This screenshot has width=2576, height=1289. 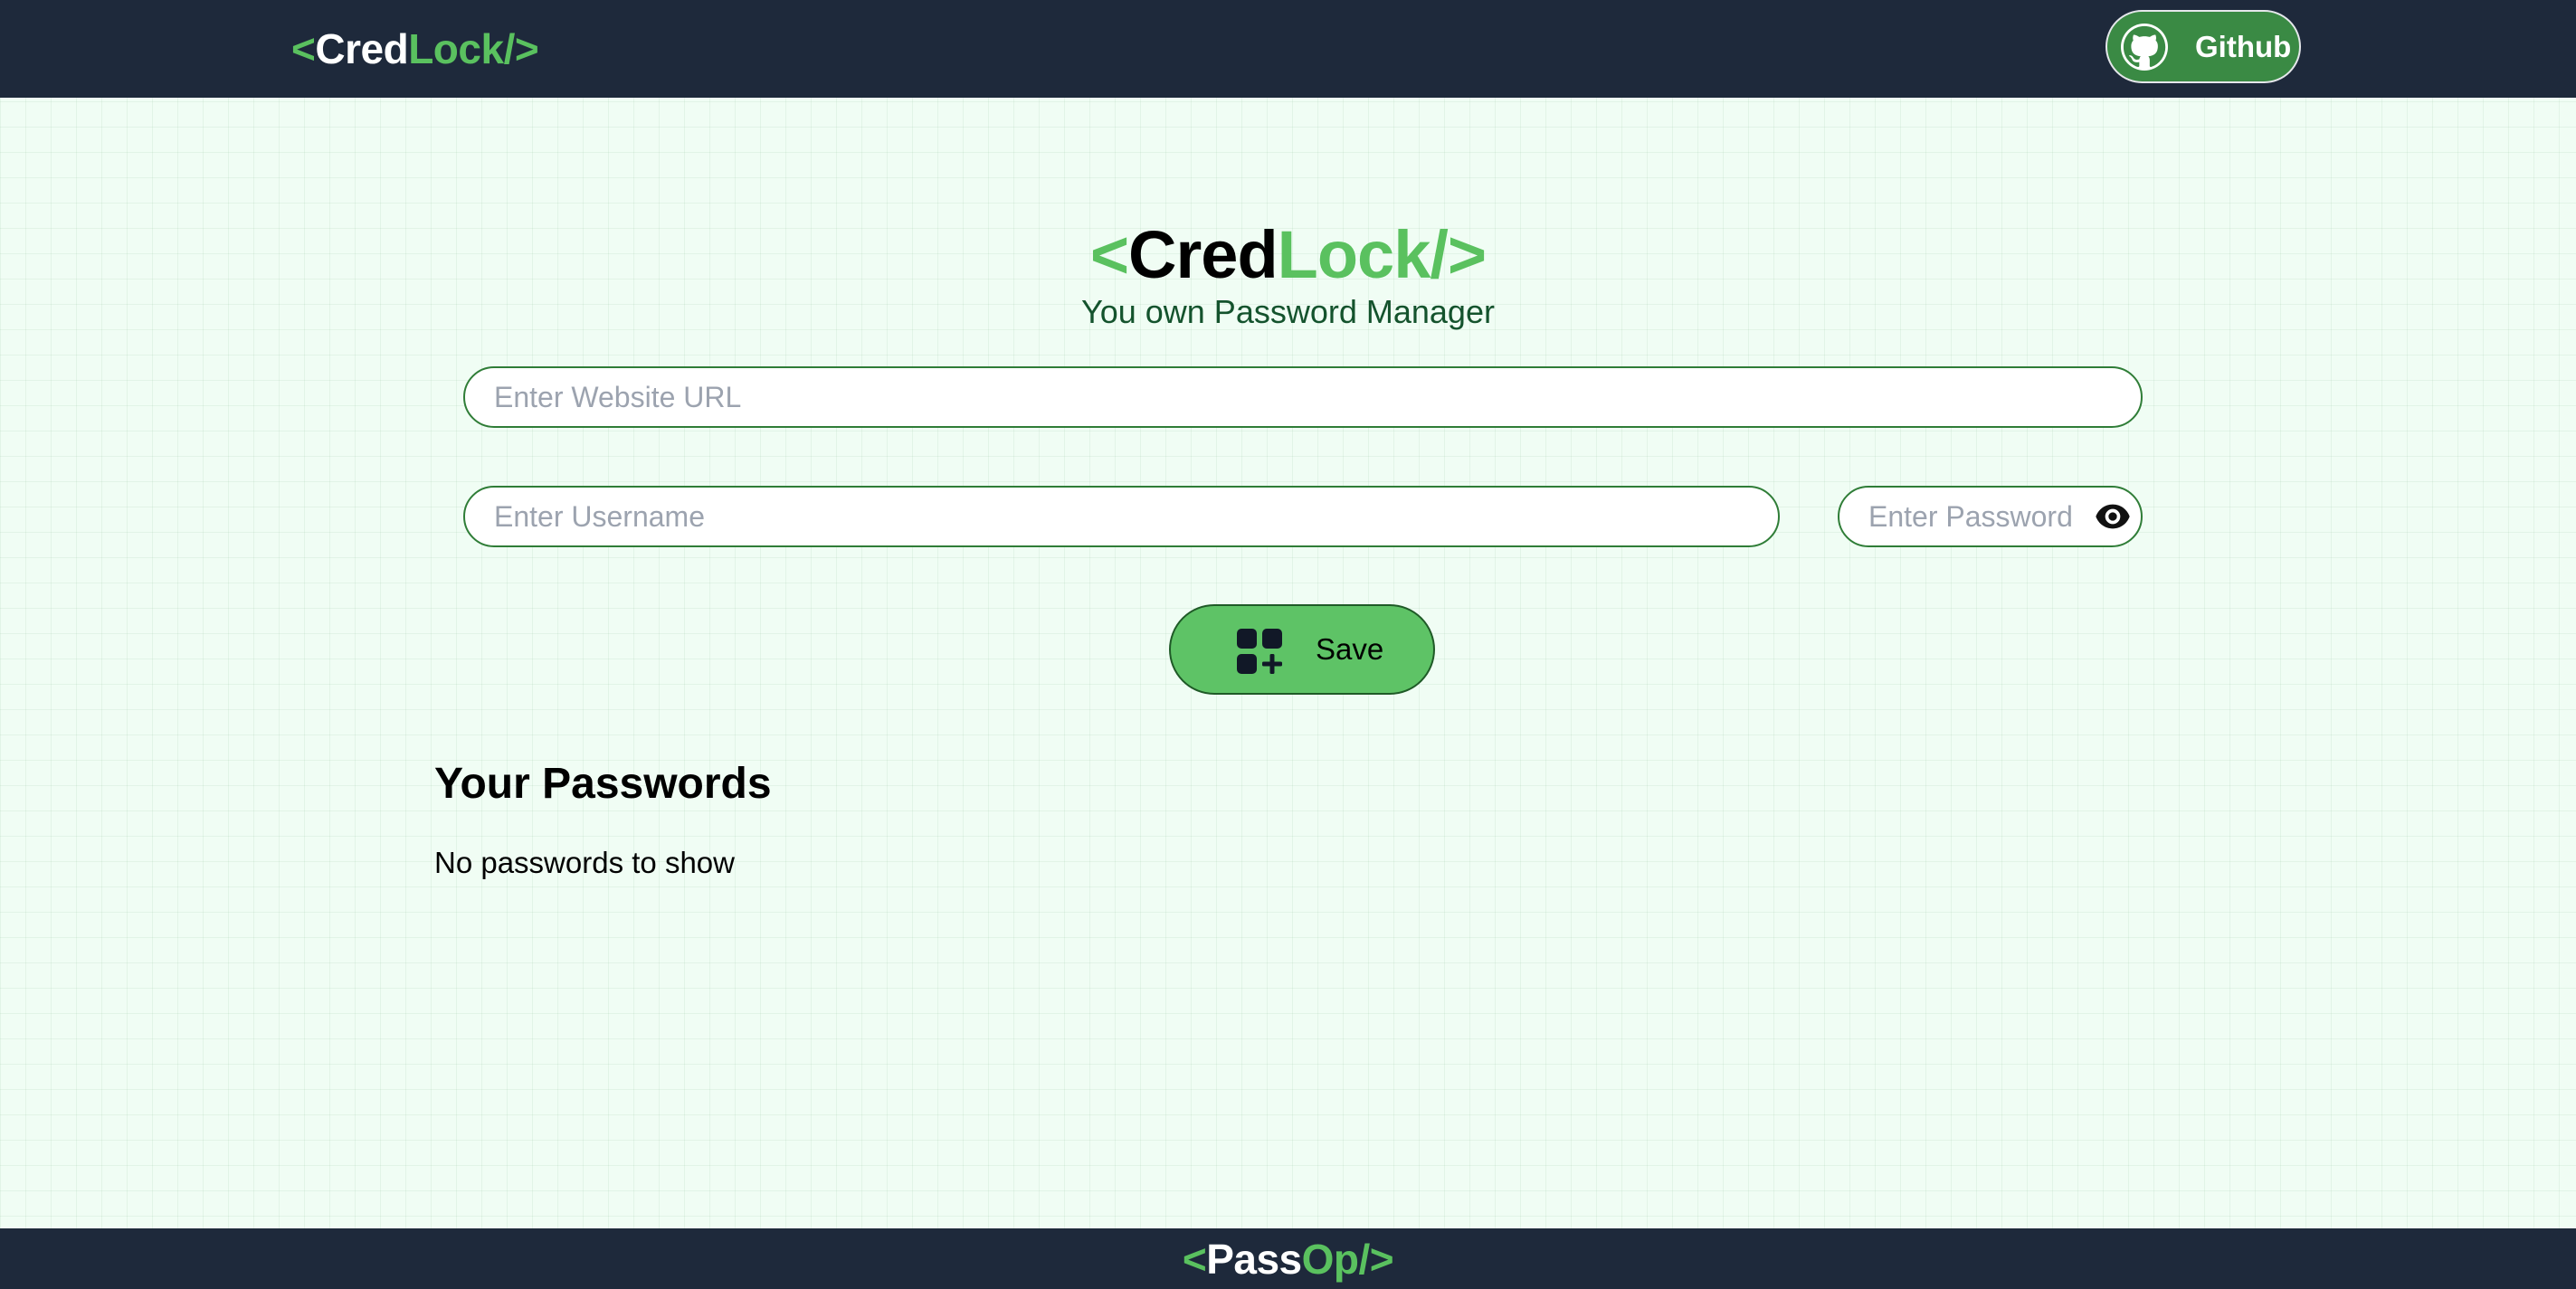 I want to click on username-input, so click(x=1122, y=516).